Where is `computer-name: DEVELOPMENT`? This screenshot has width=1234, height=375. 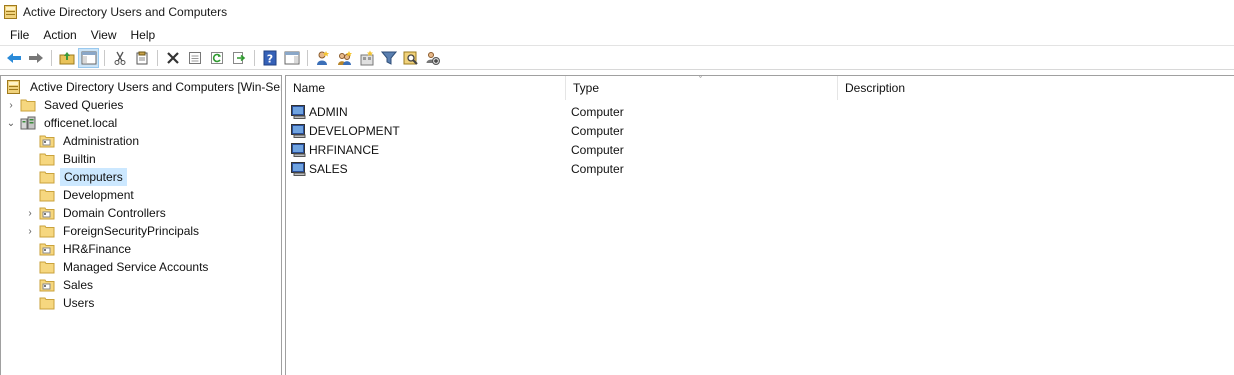 computer-name: DEVELOPMENT is located at coordinates (354, 130).